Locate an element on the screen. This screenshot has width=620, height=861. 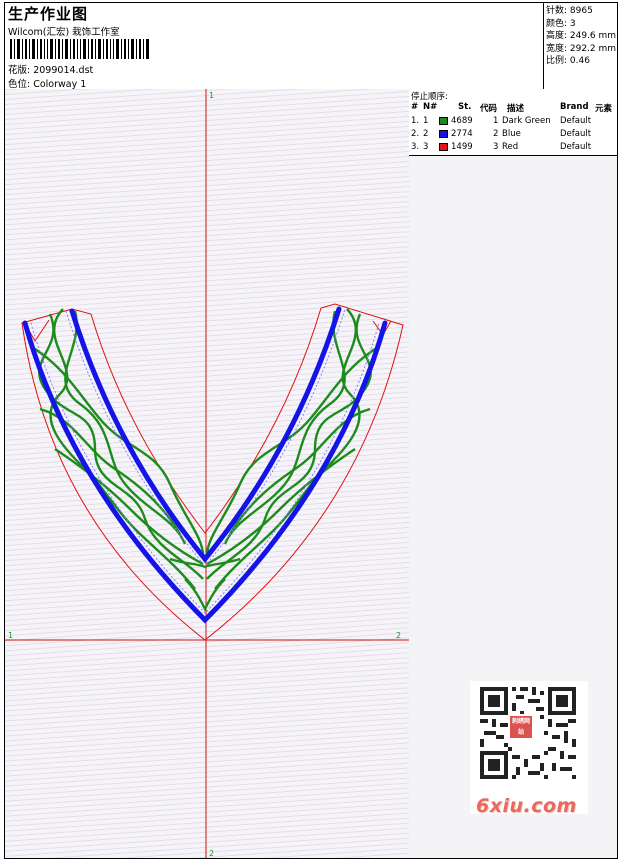
design-height: 高度: 249.6 mm is located at coordinates (581, 36).